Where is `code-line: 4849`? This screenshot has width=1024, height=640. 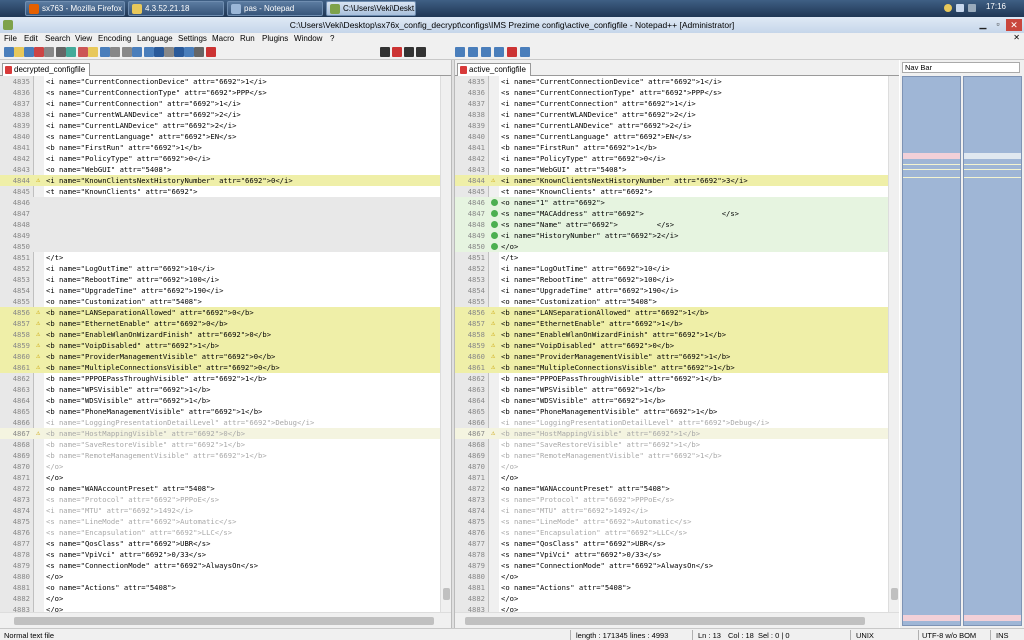 code-line: 4849 is located at coordinates (225, 235).